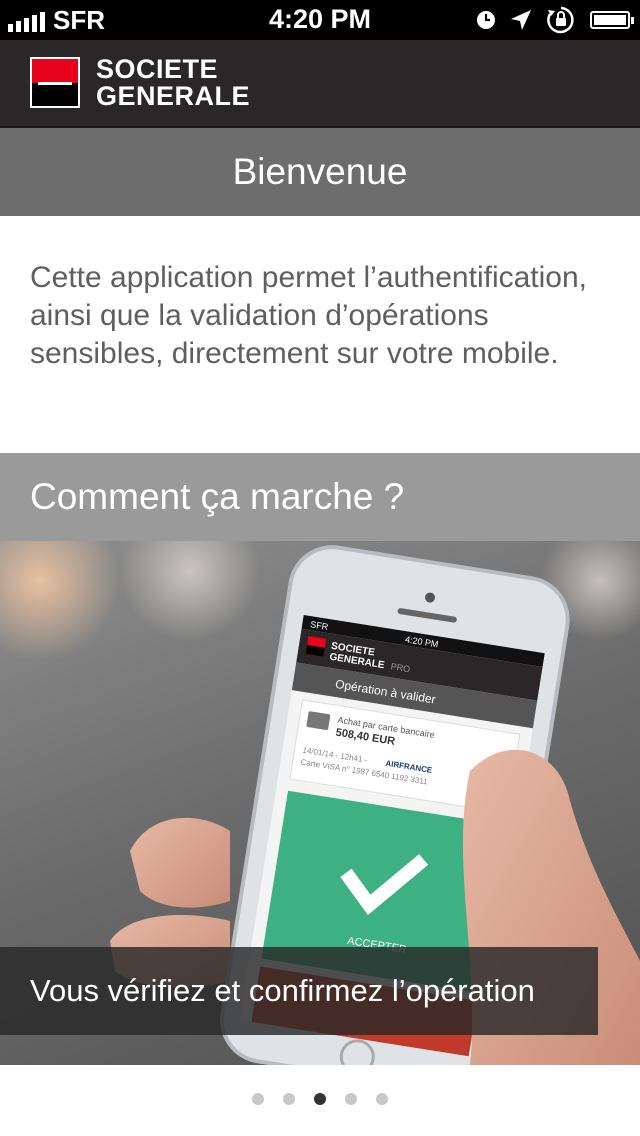 Image resolution: width=640 pixels, height=1136 pixels. I want to click on how-it-works-title: Comment ça marche ?, so click(320, 497).